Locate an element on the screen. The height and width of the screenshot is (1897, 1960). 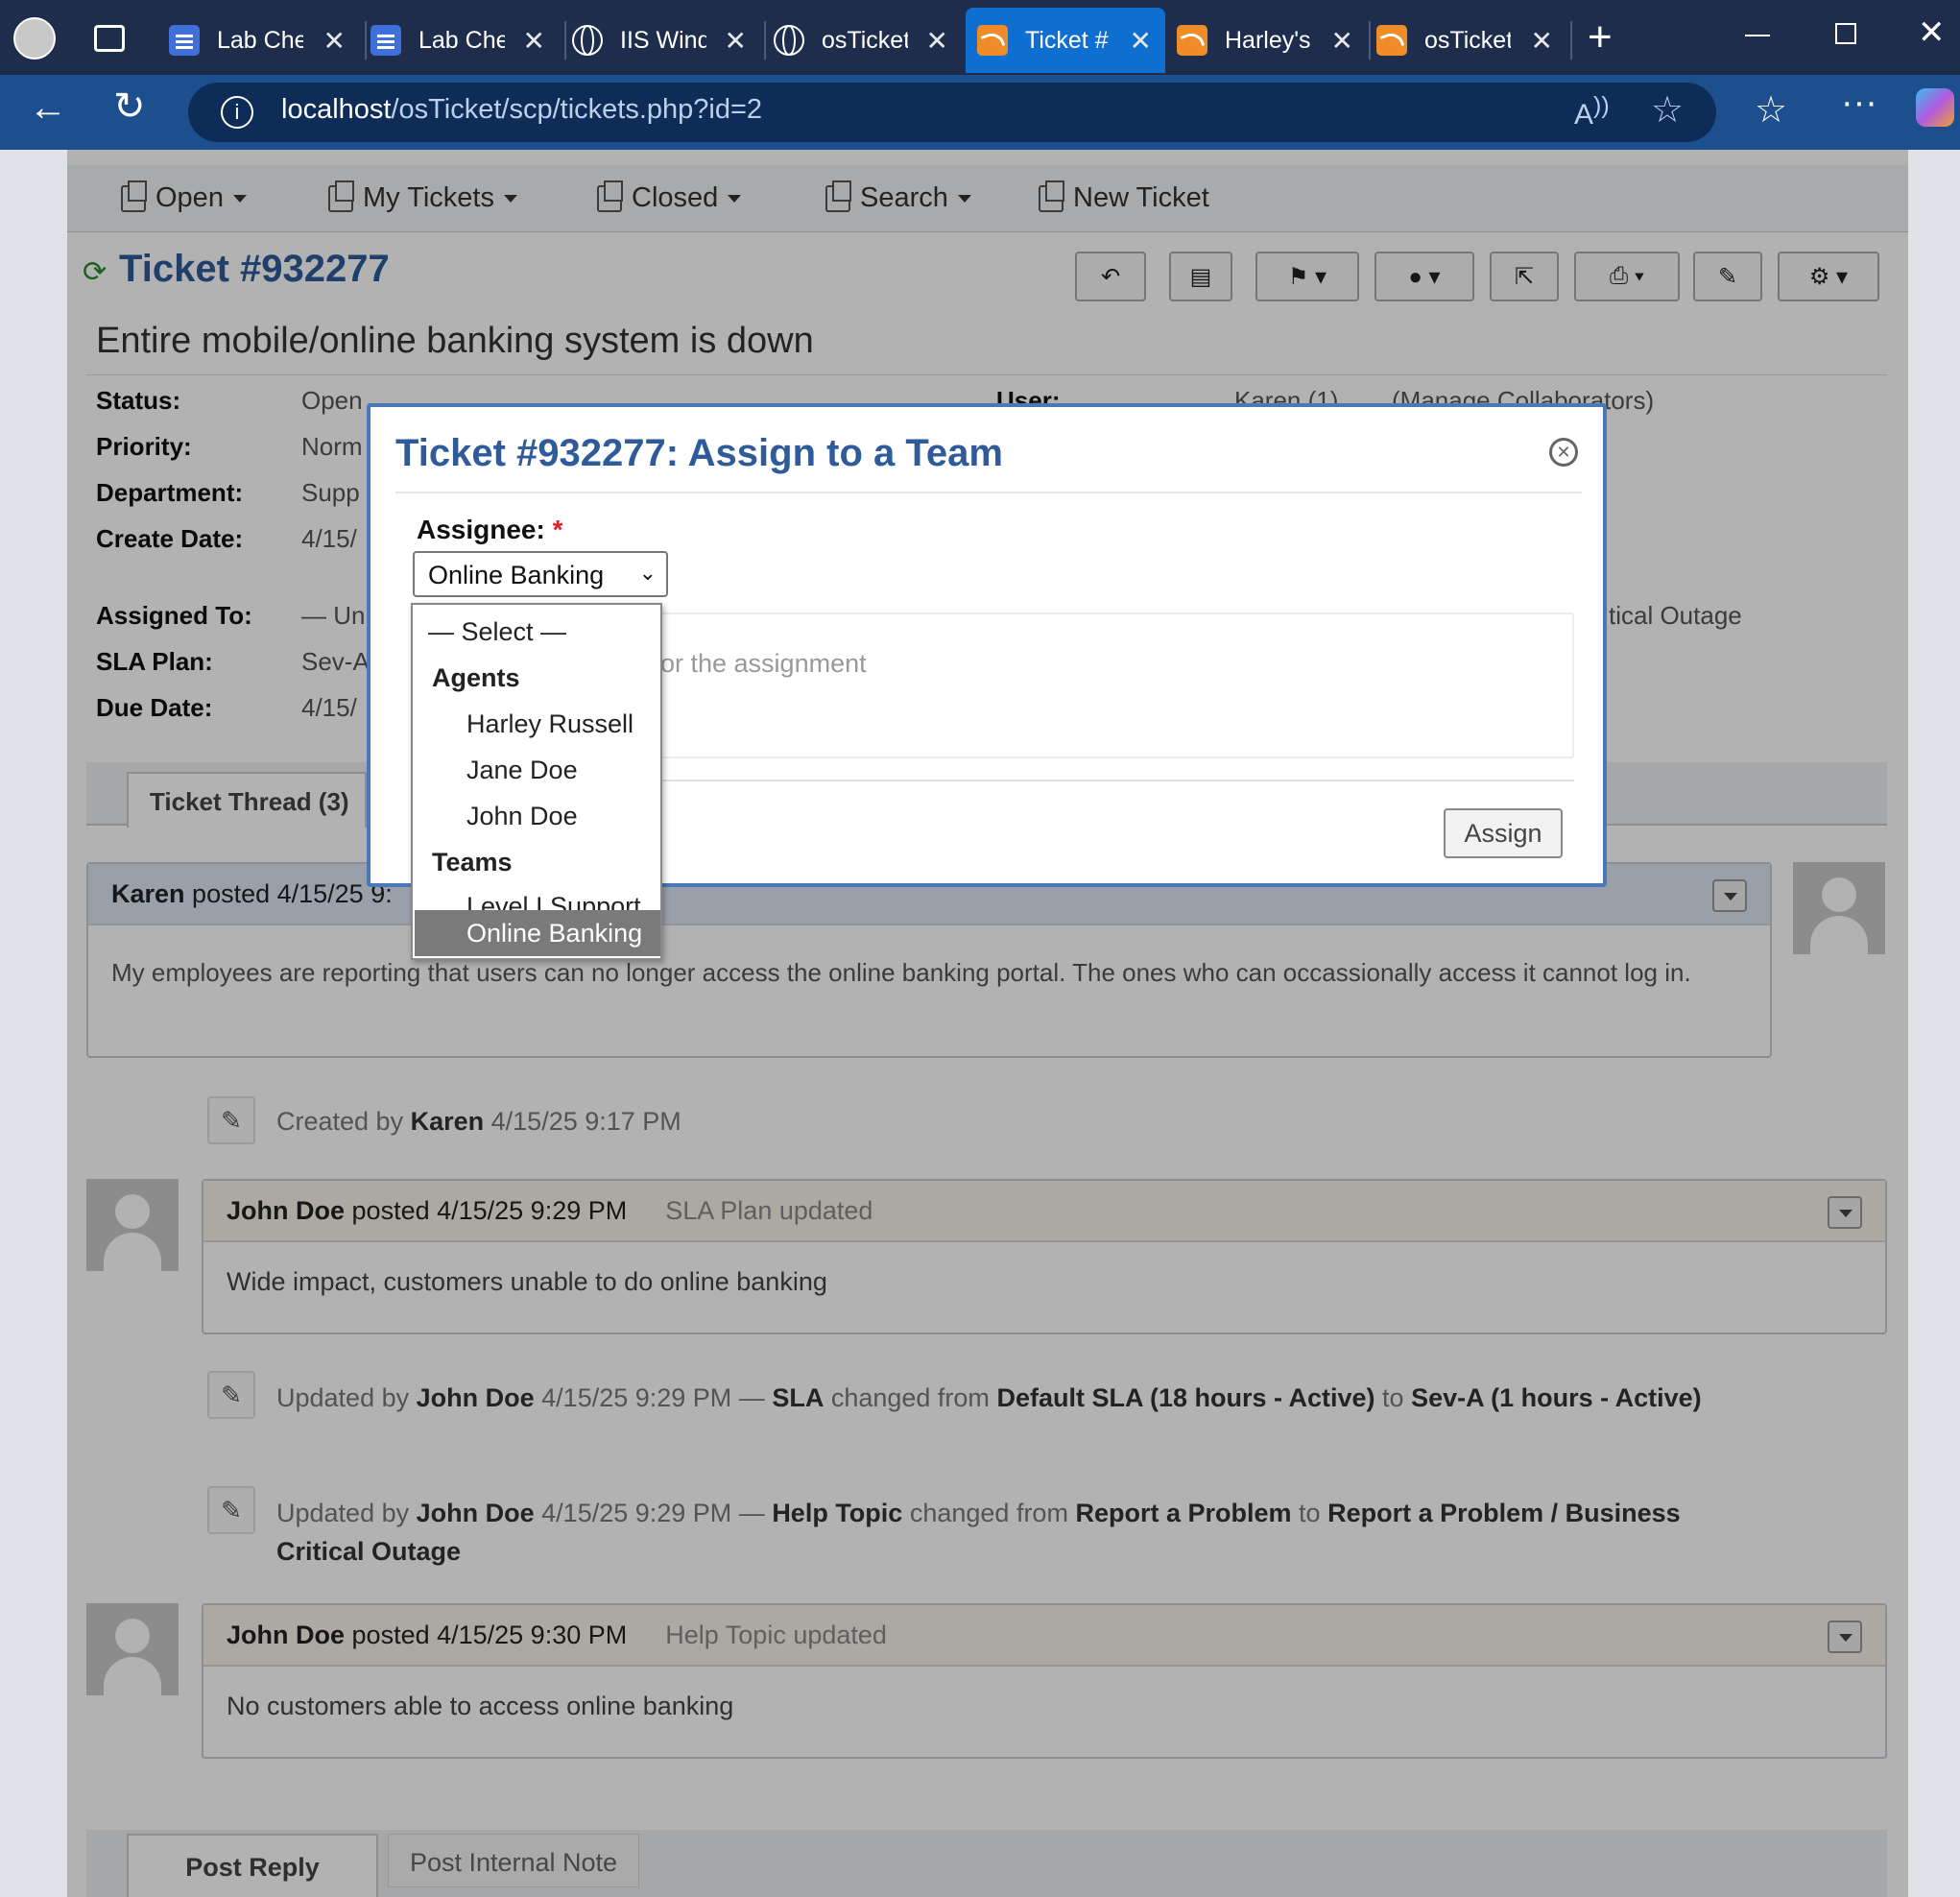
option-john-doe: John Doe is located at coordinates (537, 816).